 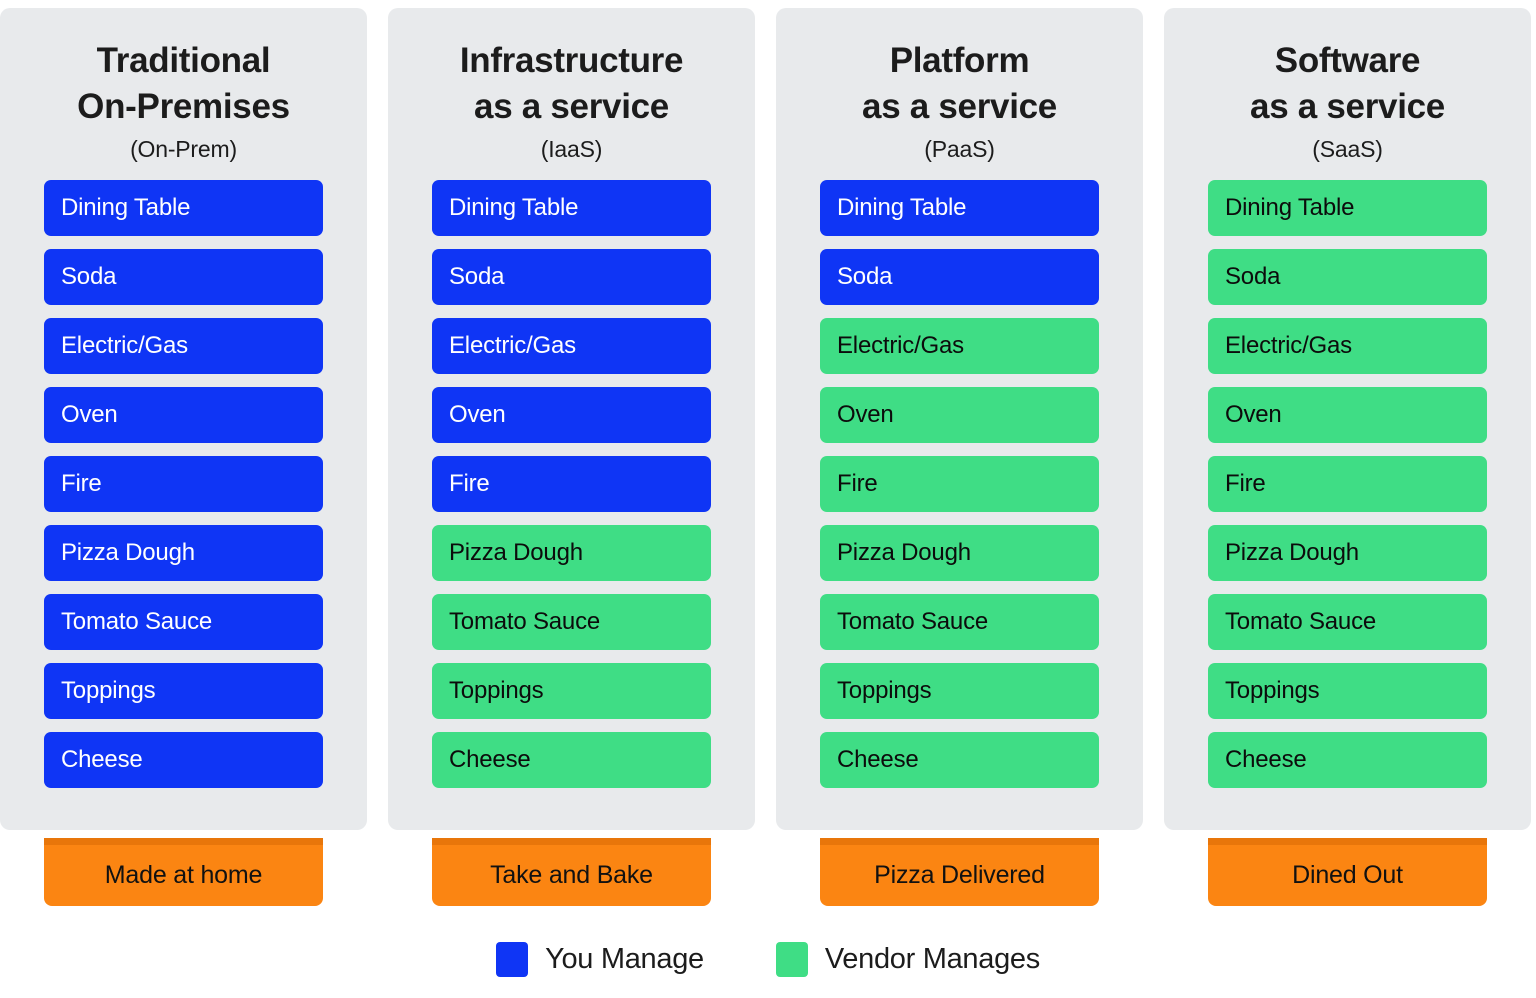 What do you see at coordinates (512, 959) in the screenshot?
I see `you-manage-swatch-icon` at bounding box center [512, 959].